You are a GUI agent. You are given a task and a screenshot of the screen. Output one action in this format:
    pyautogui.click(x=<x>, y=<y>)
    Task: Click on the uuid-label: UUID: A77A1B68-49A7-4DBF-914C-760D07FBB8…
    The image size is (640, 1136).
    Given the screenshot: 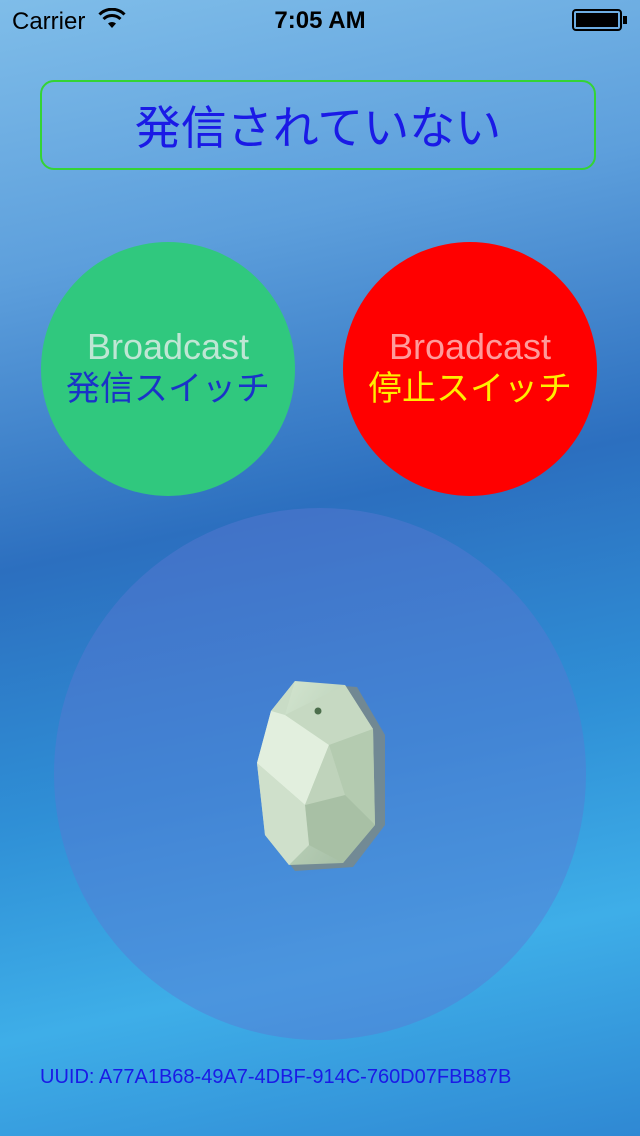 What is the action you would take?
    pyautogui.click(x=276, y=1077)
    